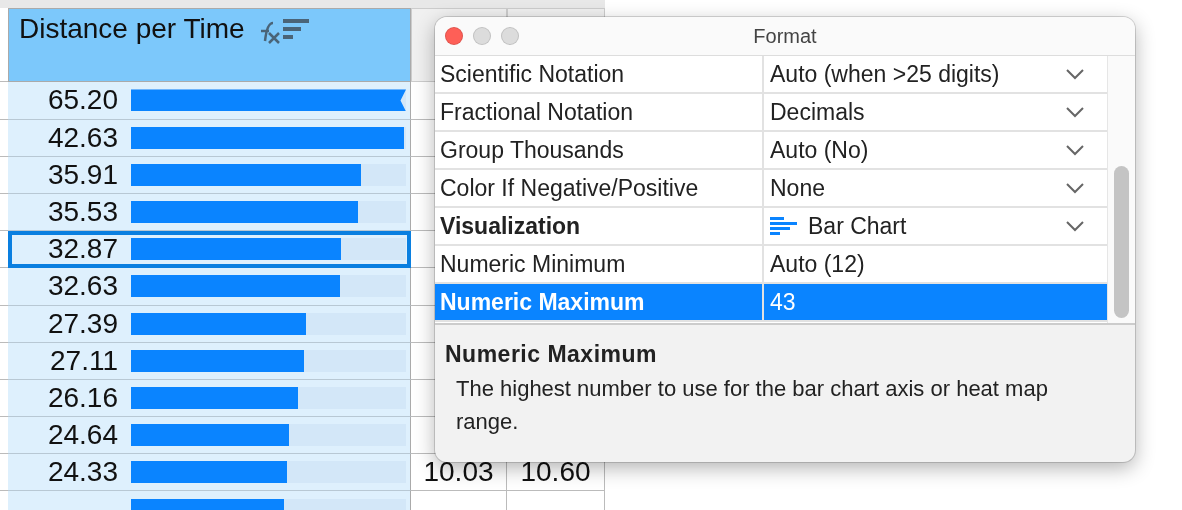  What do you see at coordinates (209, 324) in the screenshot?
I see `bar-cell: 27.39` at bounding box center [209, 324].